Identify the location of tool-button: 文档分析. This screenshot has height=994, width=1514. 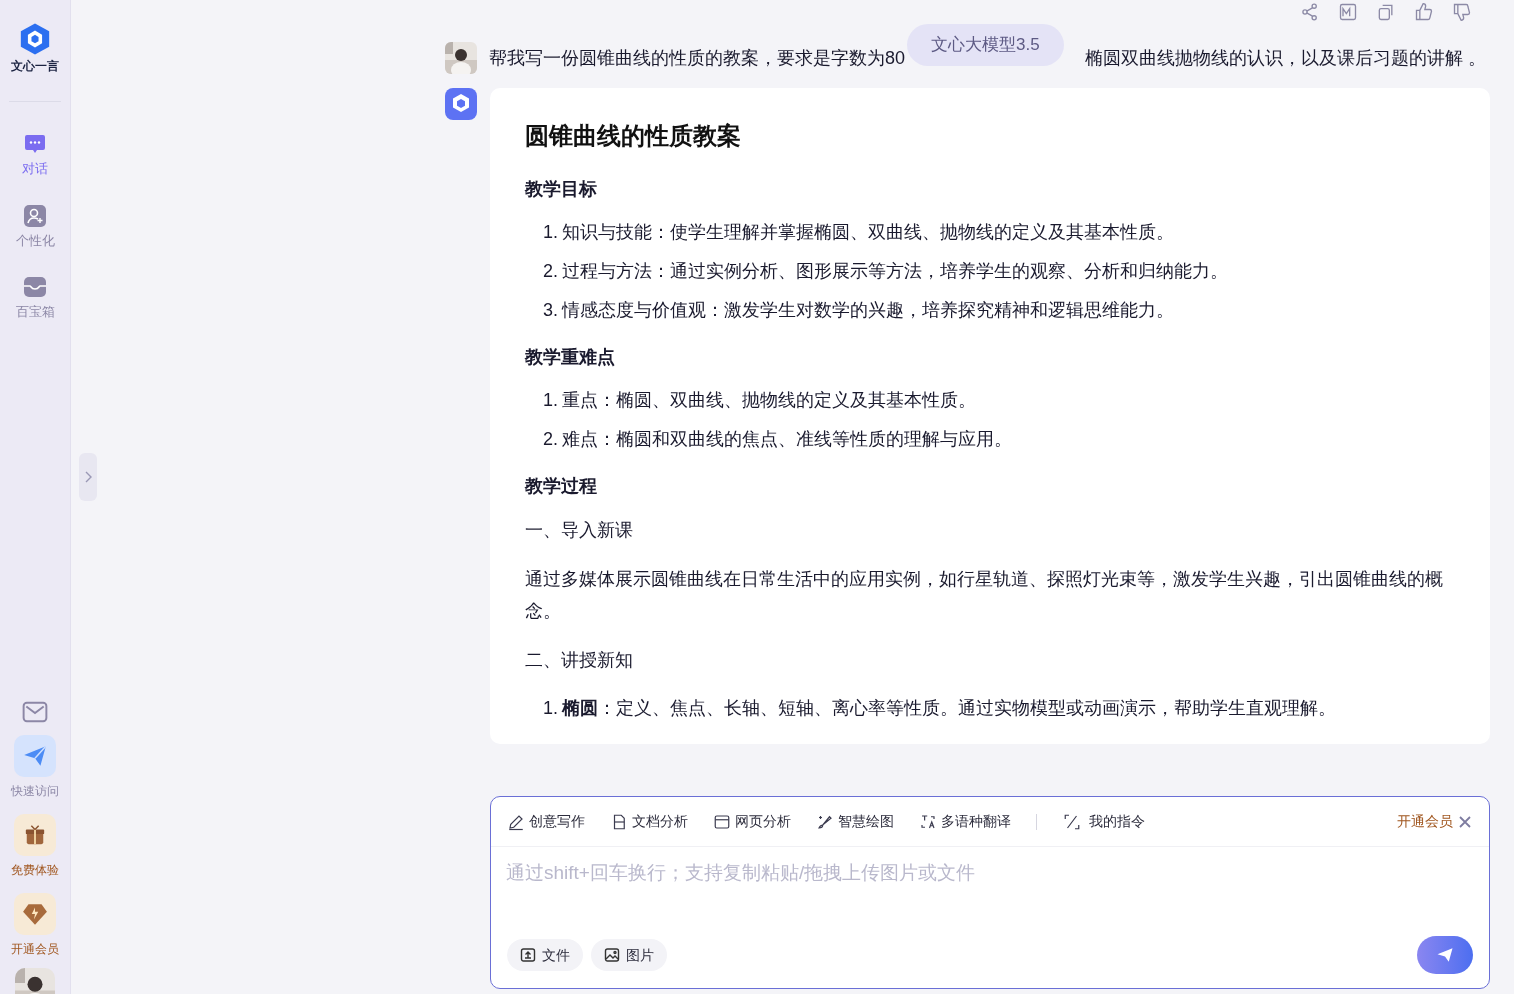
(649, 821).